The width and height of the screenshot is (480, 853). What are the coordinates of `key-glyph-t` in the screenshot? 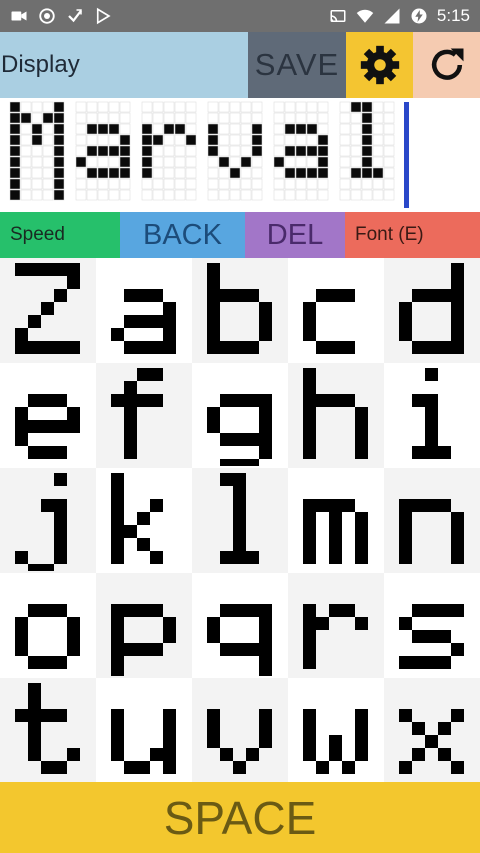 It's located at (47, 728).